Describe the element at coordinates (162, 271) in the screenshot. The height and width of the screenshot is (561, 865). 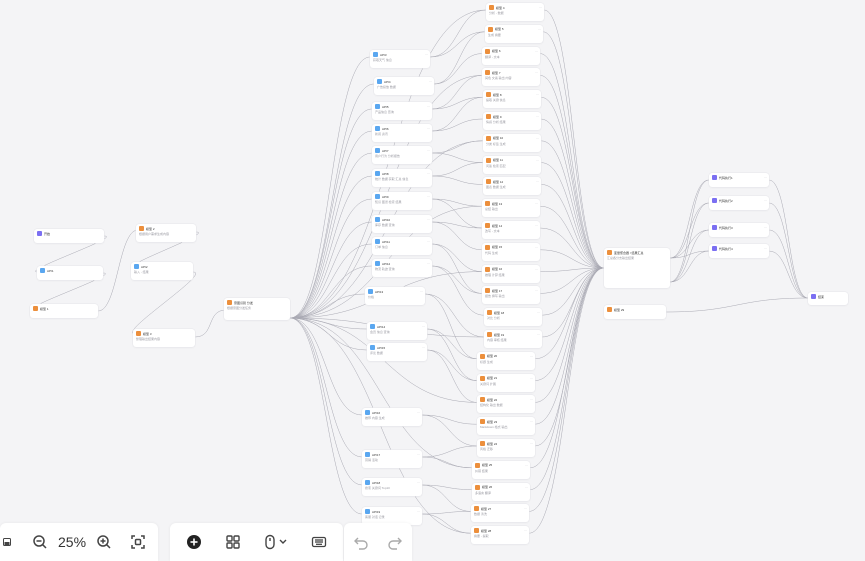
I see `node-api2: API2 输入 - 结果` at that location.